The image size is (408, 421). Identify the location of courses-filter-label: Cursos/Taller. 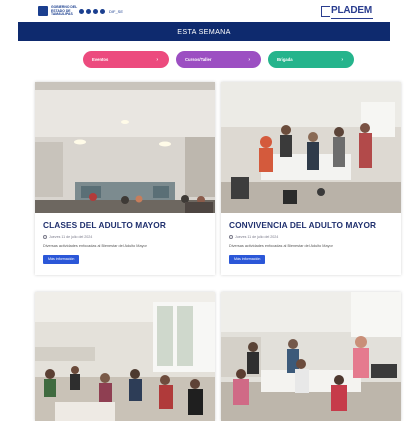
(198, 59).